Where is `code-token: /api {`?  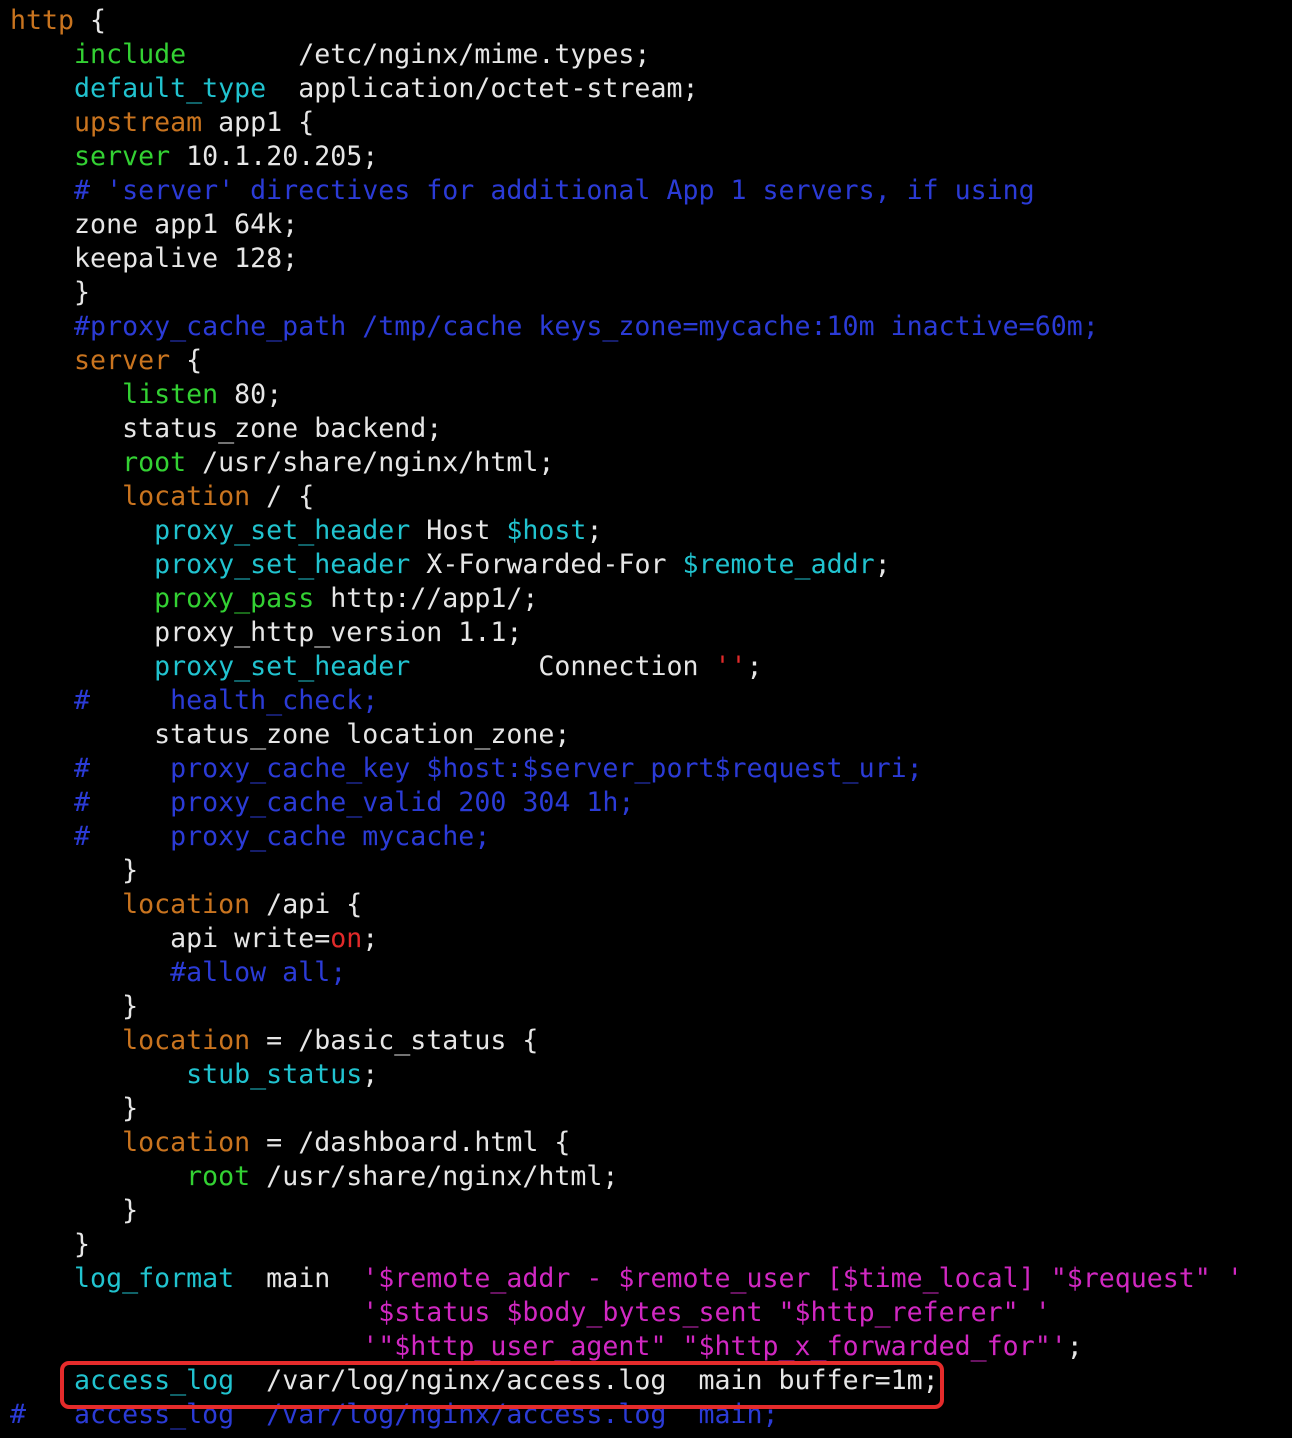 code-token: /api { is located at coordinates (306, 904).